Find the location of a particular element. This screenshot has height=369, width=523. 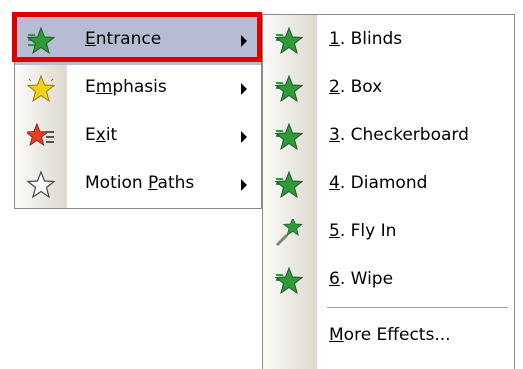

submenu-item-wipe: 6. Wipe is located at coordinates (388, 281).